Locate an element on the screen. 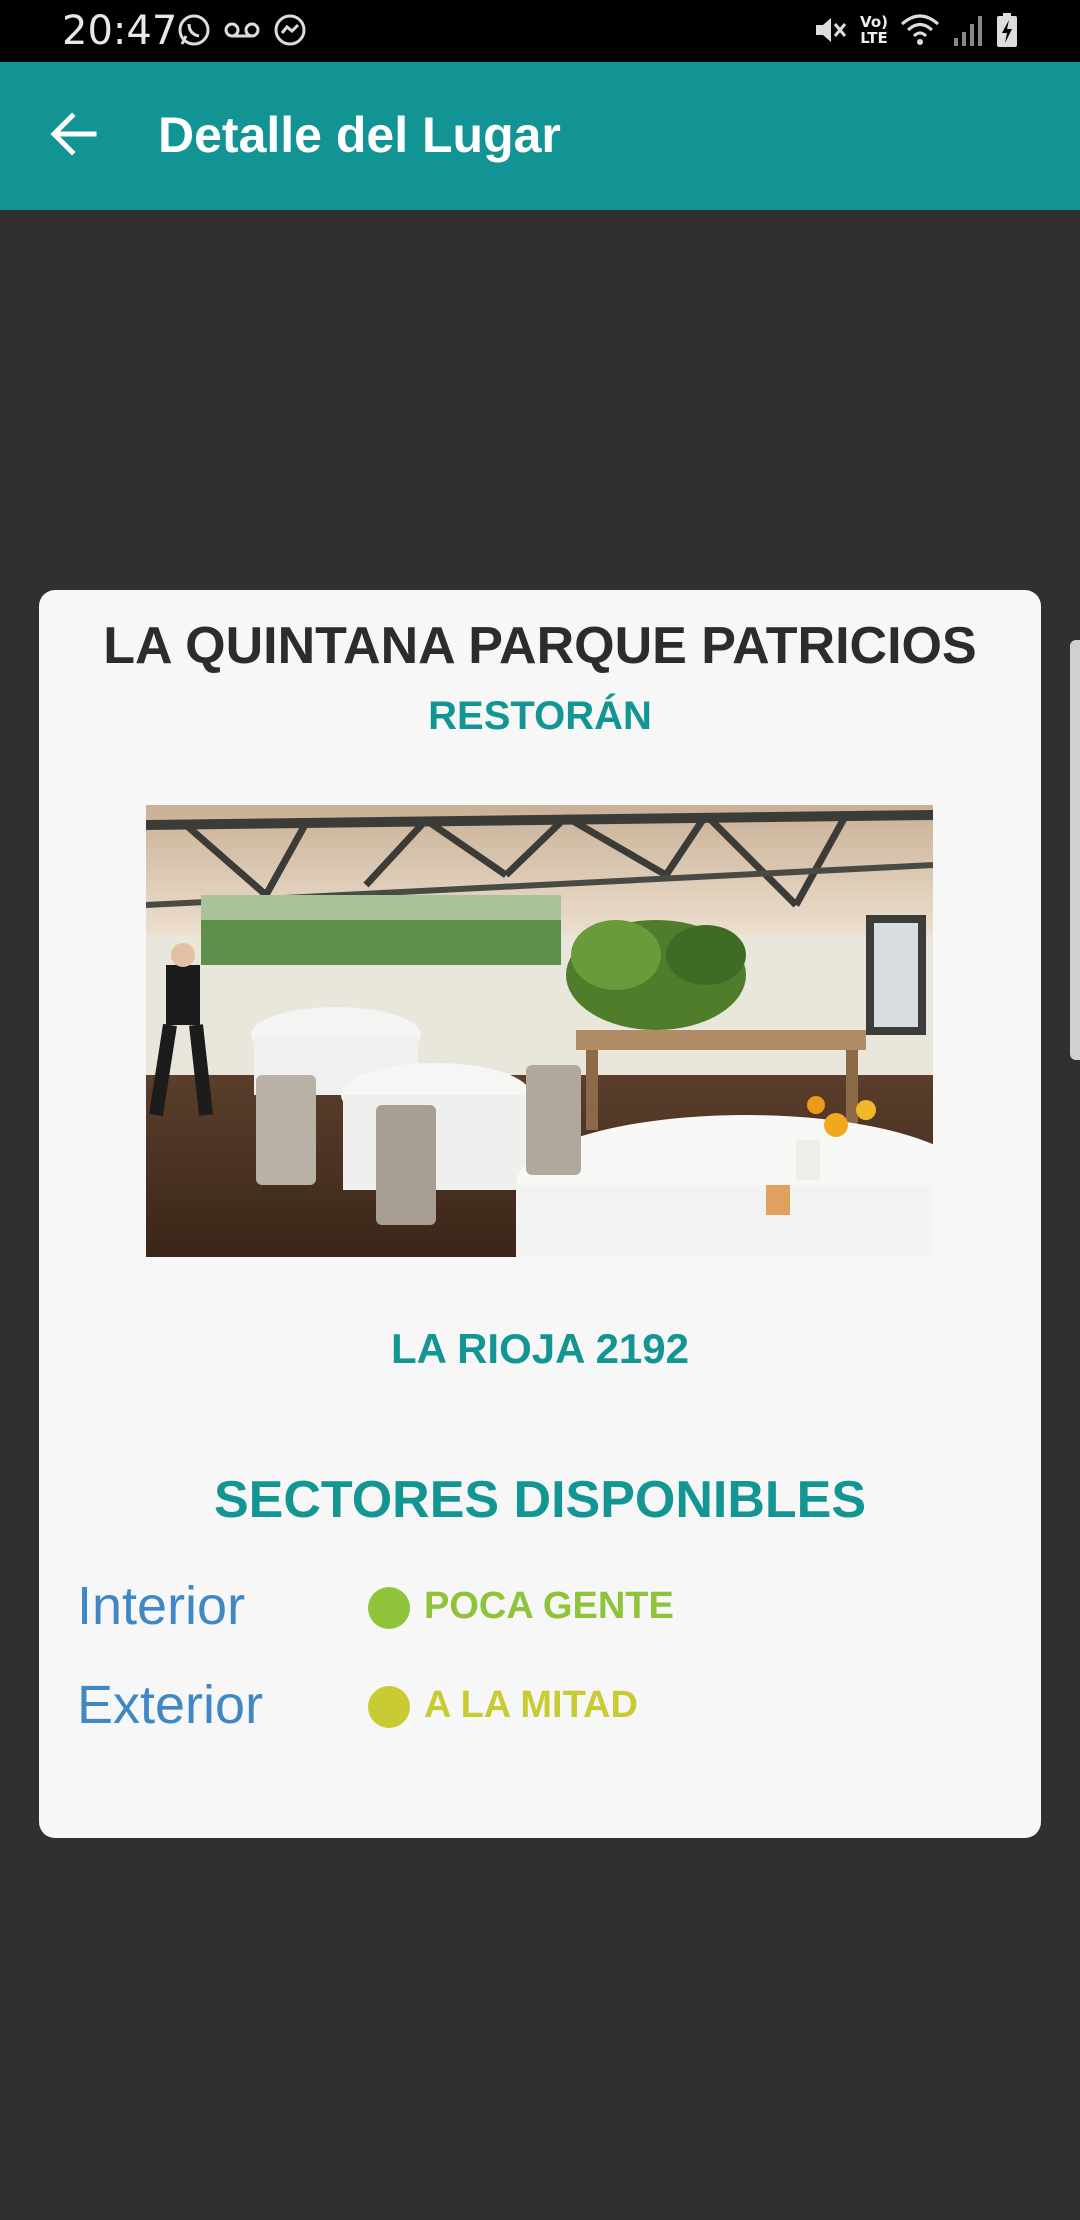  sector-name: Interior is located at coordinates (161, 1606).